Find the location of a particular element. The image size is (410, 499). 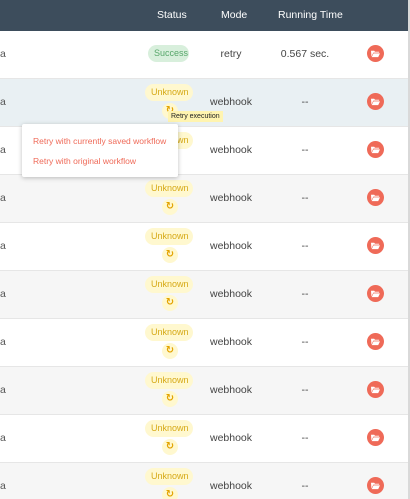

mode-cell: retry is located at coordinates (231, 54).